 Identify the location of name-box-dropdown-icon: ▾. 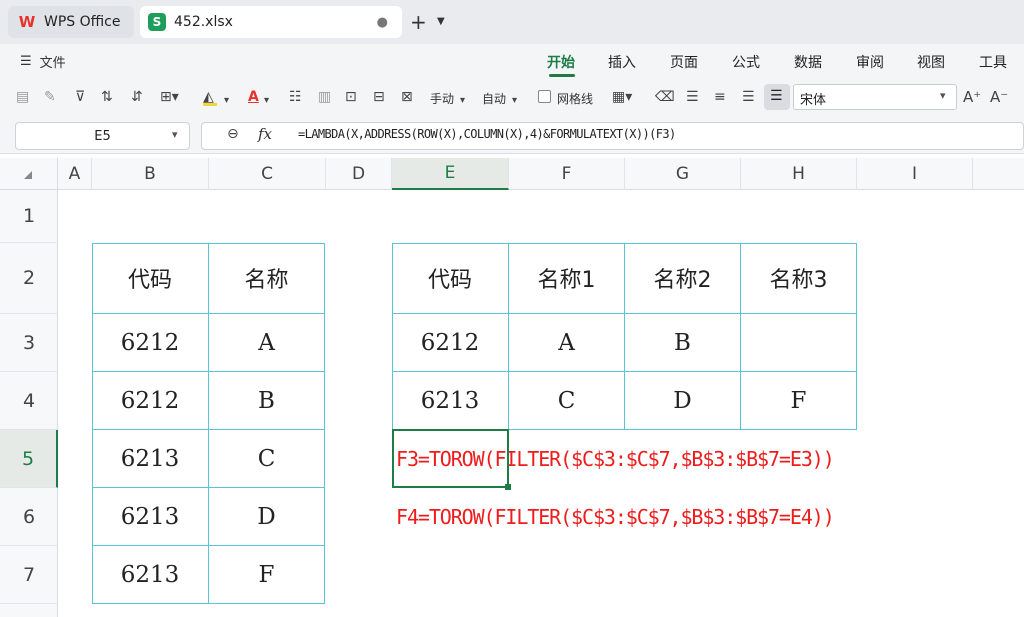
(175, 134).